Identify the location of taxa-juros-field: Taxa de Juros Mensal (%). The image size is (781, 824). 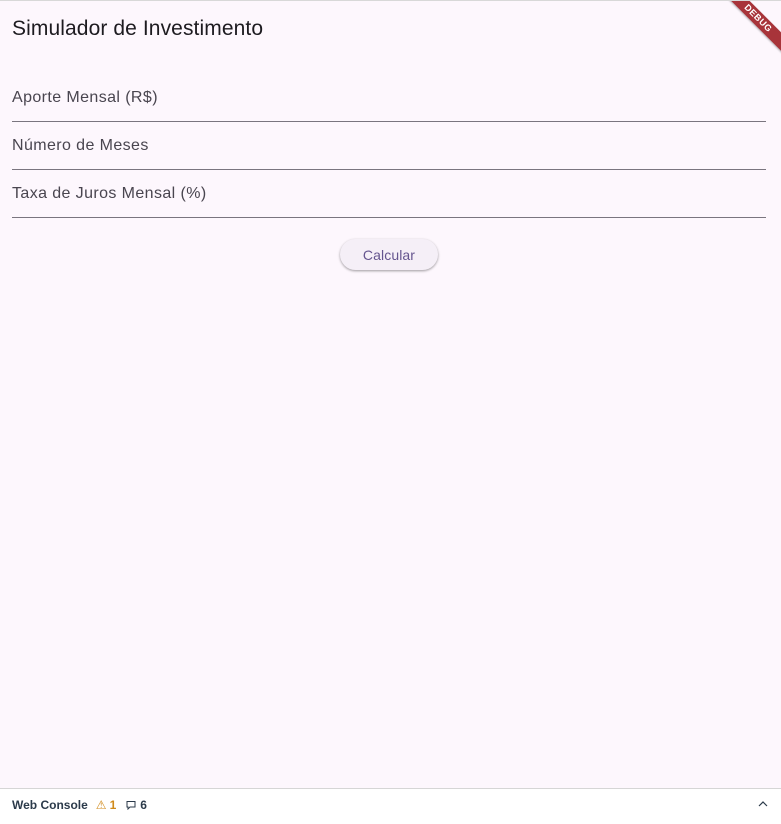
(391, 194).